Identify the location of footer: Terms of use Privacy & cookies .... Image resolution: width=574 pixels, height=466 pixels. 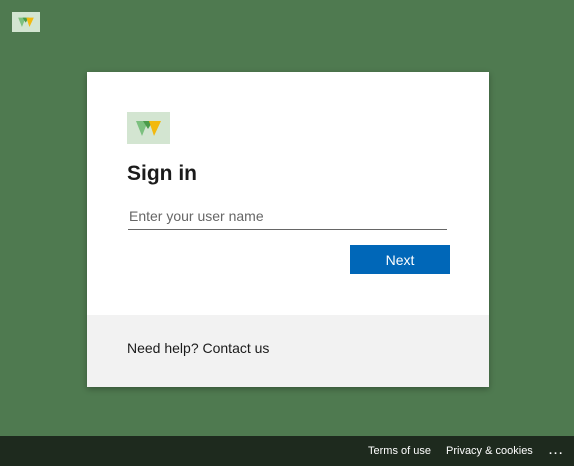
(287, 451).